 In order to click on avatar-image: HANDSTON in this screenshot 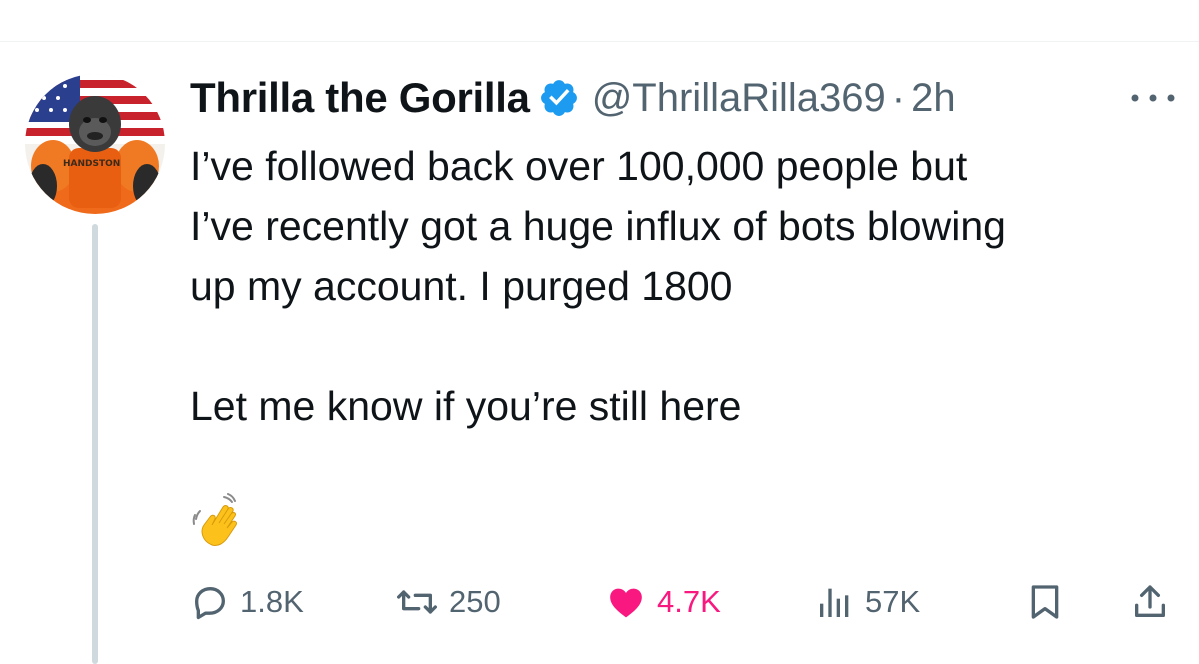, I will do `click(95, 144)`.